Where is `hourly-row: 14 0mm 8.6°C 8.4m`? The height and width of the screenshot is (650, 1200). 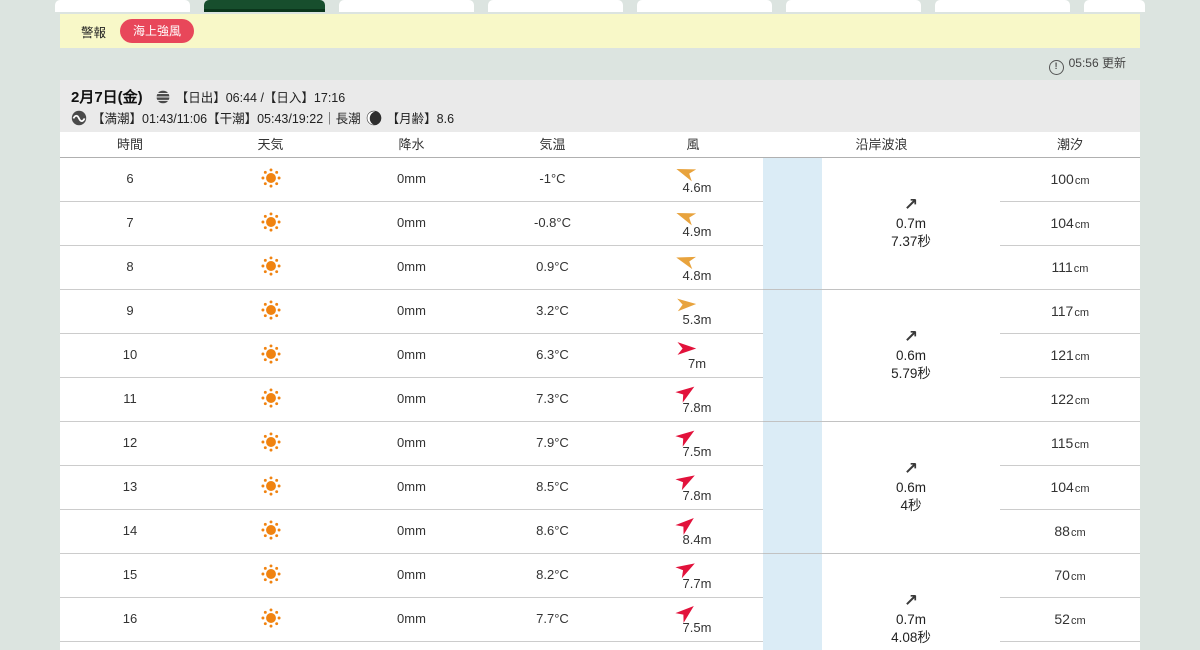 hourly-row: 14 0mm 8.6°C 8.4m is located at coordinates (411, 532).